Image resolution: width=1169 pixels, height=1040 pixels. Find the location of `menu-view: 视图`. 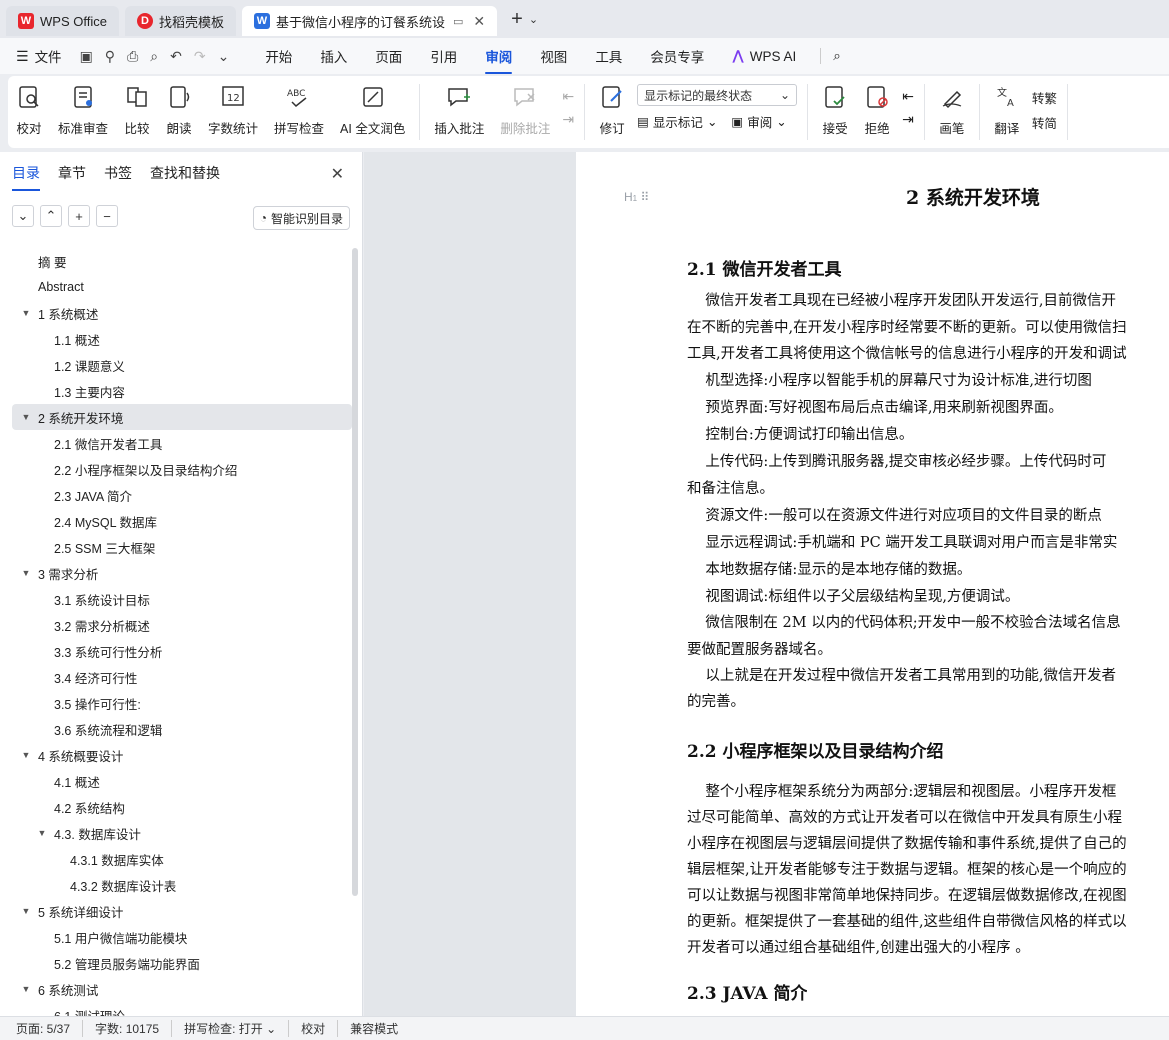

menu-view: 视图 is located at coordinates (553, 56).